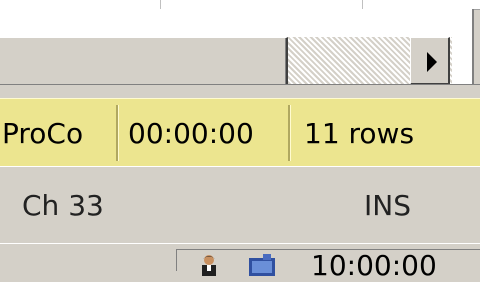 The width and height of the screenshot is (480, 282). I want to click on tray-clock: 10:00:00, so click(374, 265).